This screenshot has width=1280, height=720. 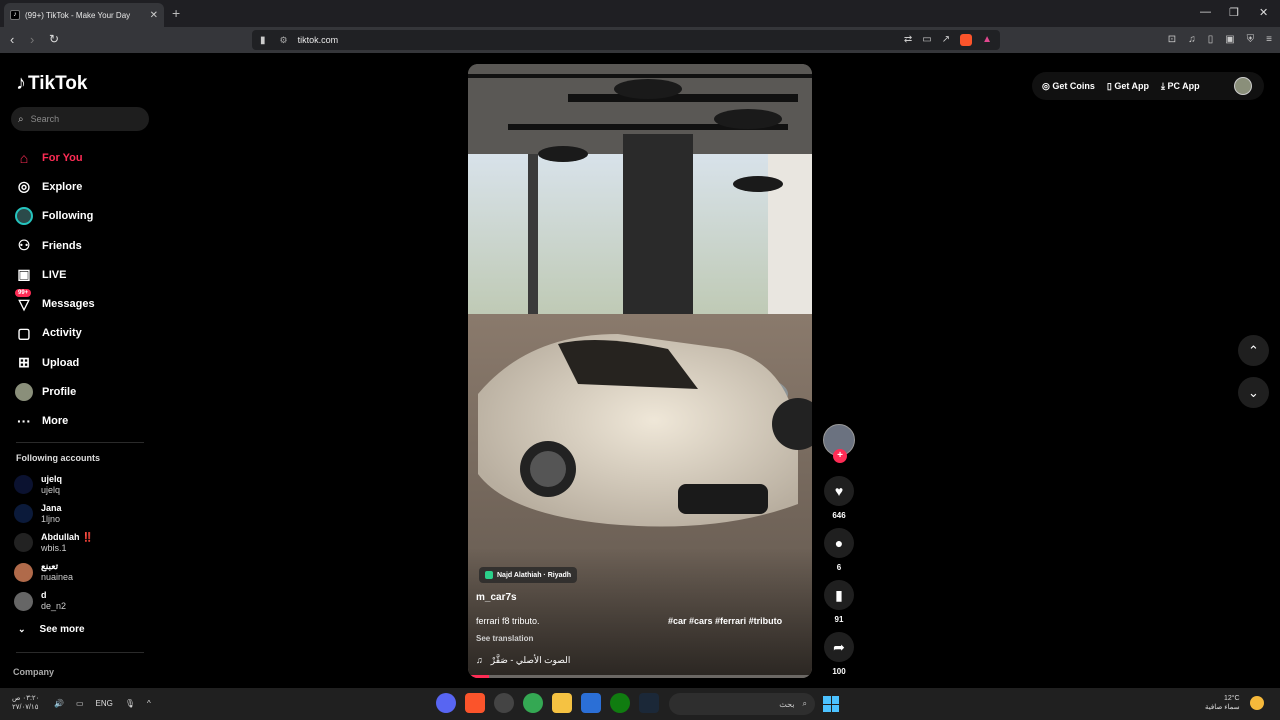 What do you see at coordinates (53, 542) in the screenshot?
I see `account-item: Abdullah ‼️ wbis.1` at bounding box center [53, 542].